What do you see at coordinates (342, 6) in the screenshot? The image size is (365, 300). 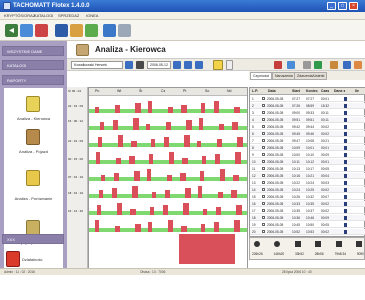 I see `maximize-button: □` at bounding box center [342, 6].